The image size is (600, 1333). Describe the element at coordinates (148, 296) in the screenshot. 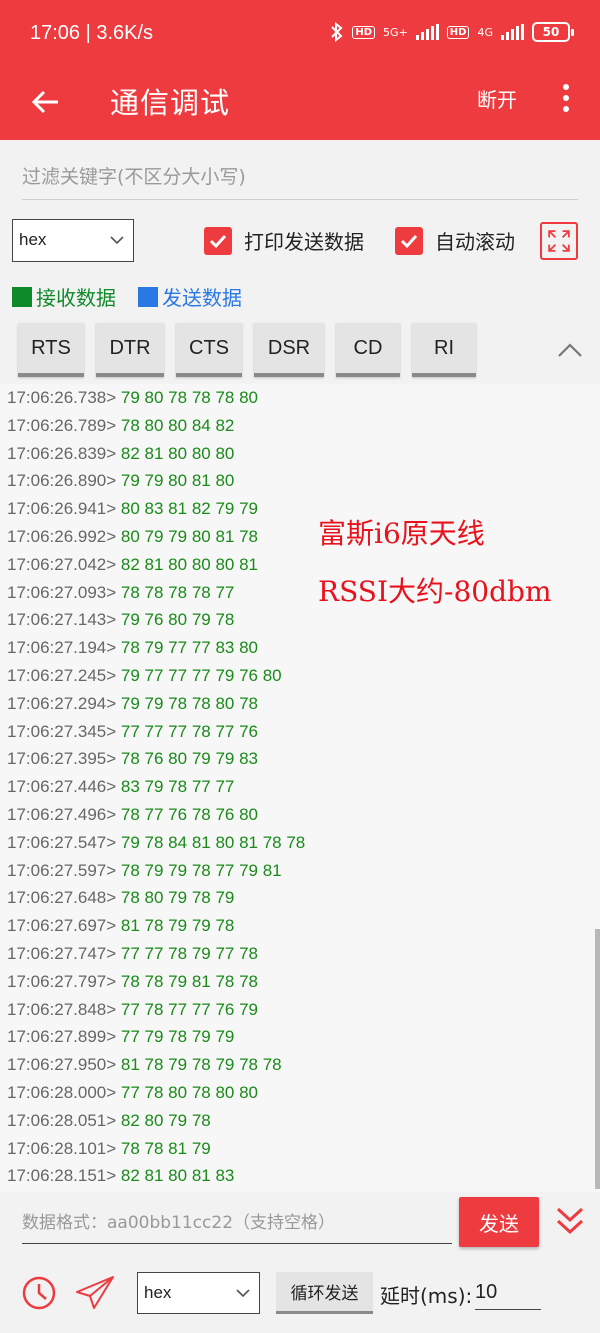

I see `sent-color-swatch` at that location.